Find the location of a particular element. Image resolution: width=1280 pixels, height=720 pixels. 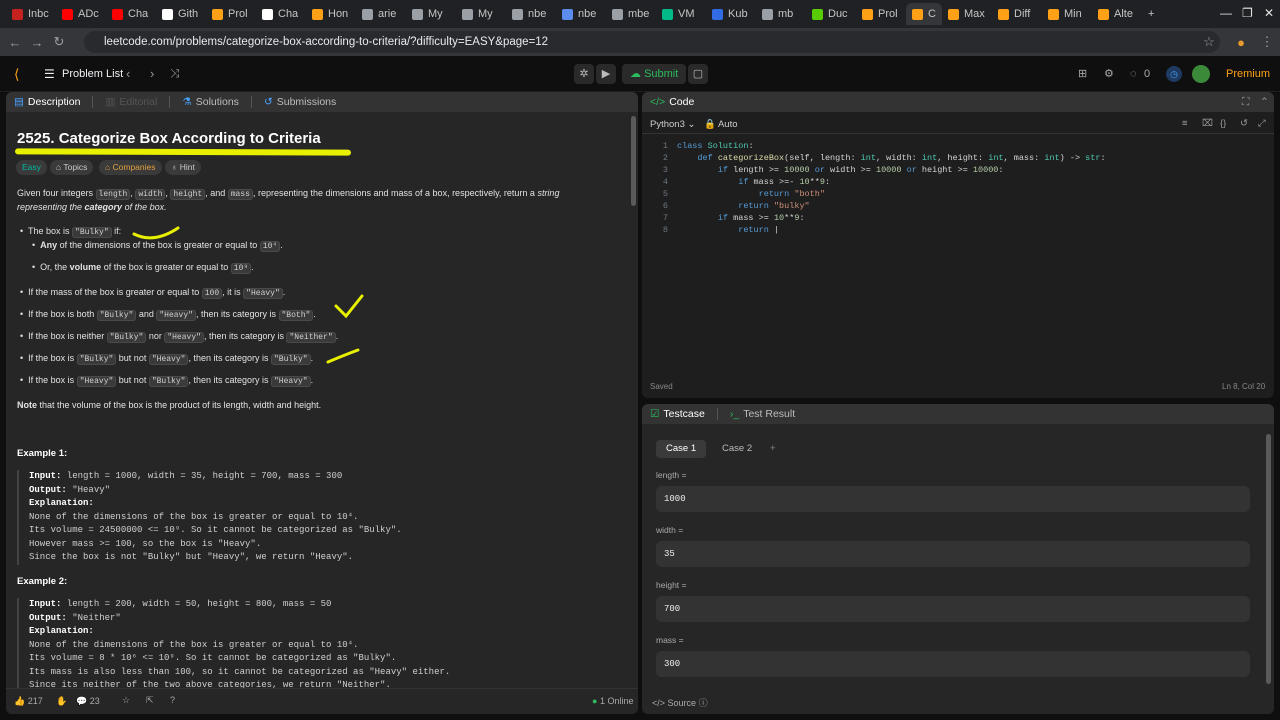

close-window-icon: ✕ is located at coordinates (1269, 13).